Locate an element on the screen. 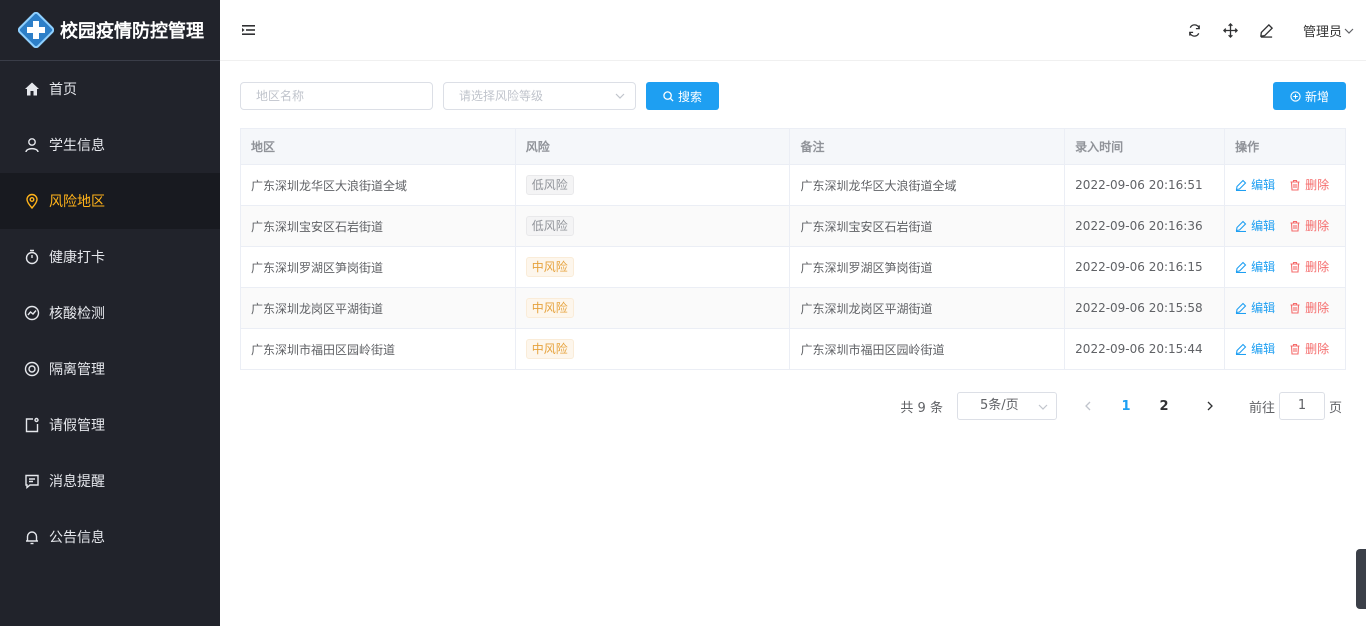 This screenshot has height=626, width=1366. sidebar-item-1: 学生信息 is located at coordinates (110, 145).